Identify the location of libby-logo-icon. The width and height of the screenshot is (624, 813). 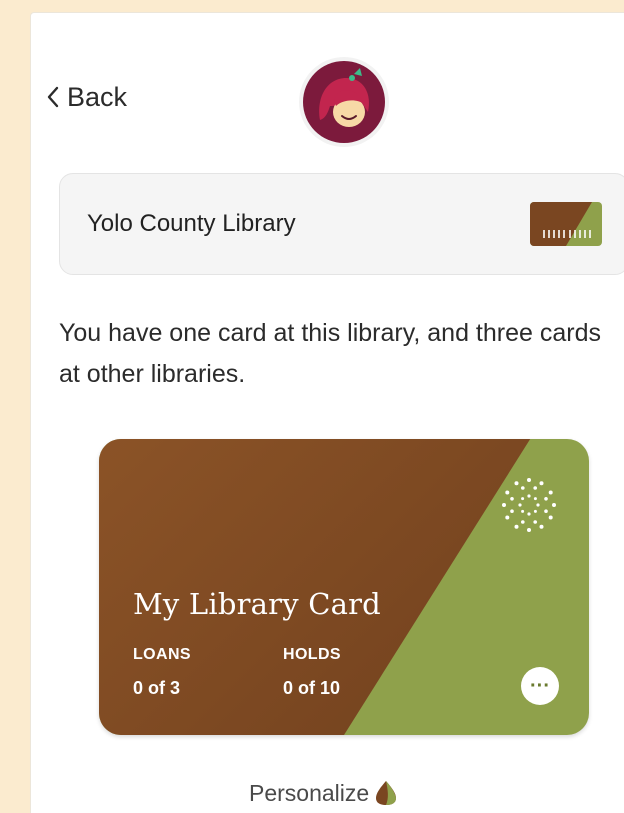
(344, 102).